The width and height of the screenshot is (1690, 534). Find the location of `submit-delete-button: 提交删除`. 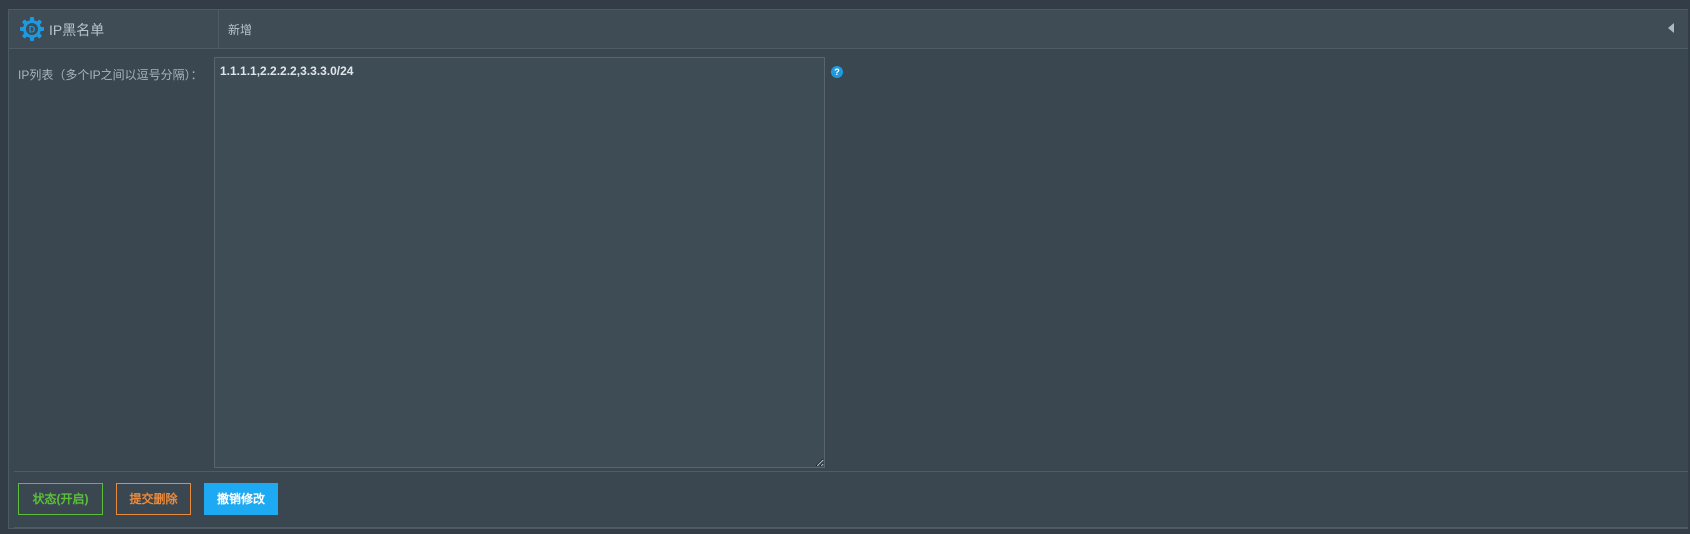

submit-delete-button: 提交删除 is located at coordinates (153, 499).